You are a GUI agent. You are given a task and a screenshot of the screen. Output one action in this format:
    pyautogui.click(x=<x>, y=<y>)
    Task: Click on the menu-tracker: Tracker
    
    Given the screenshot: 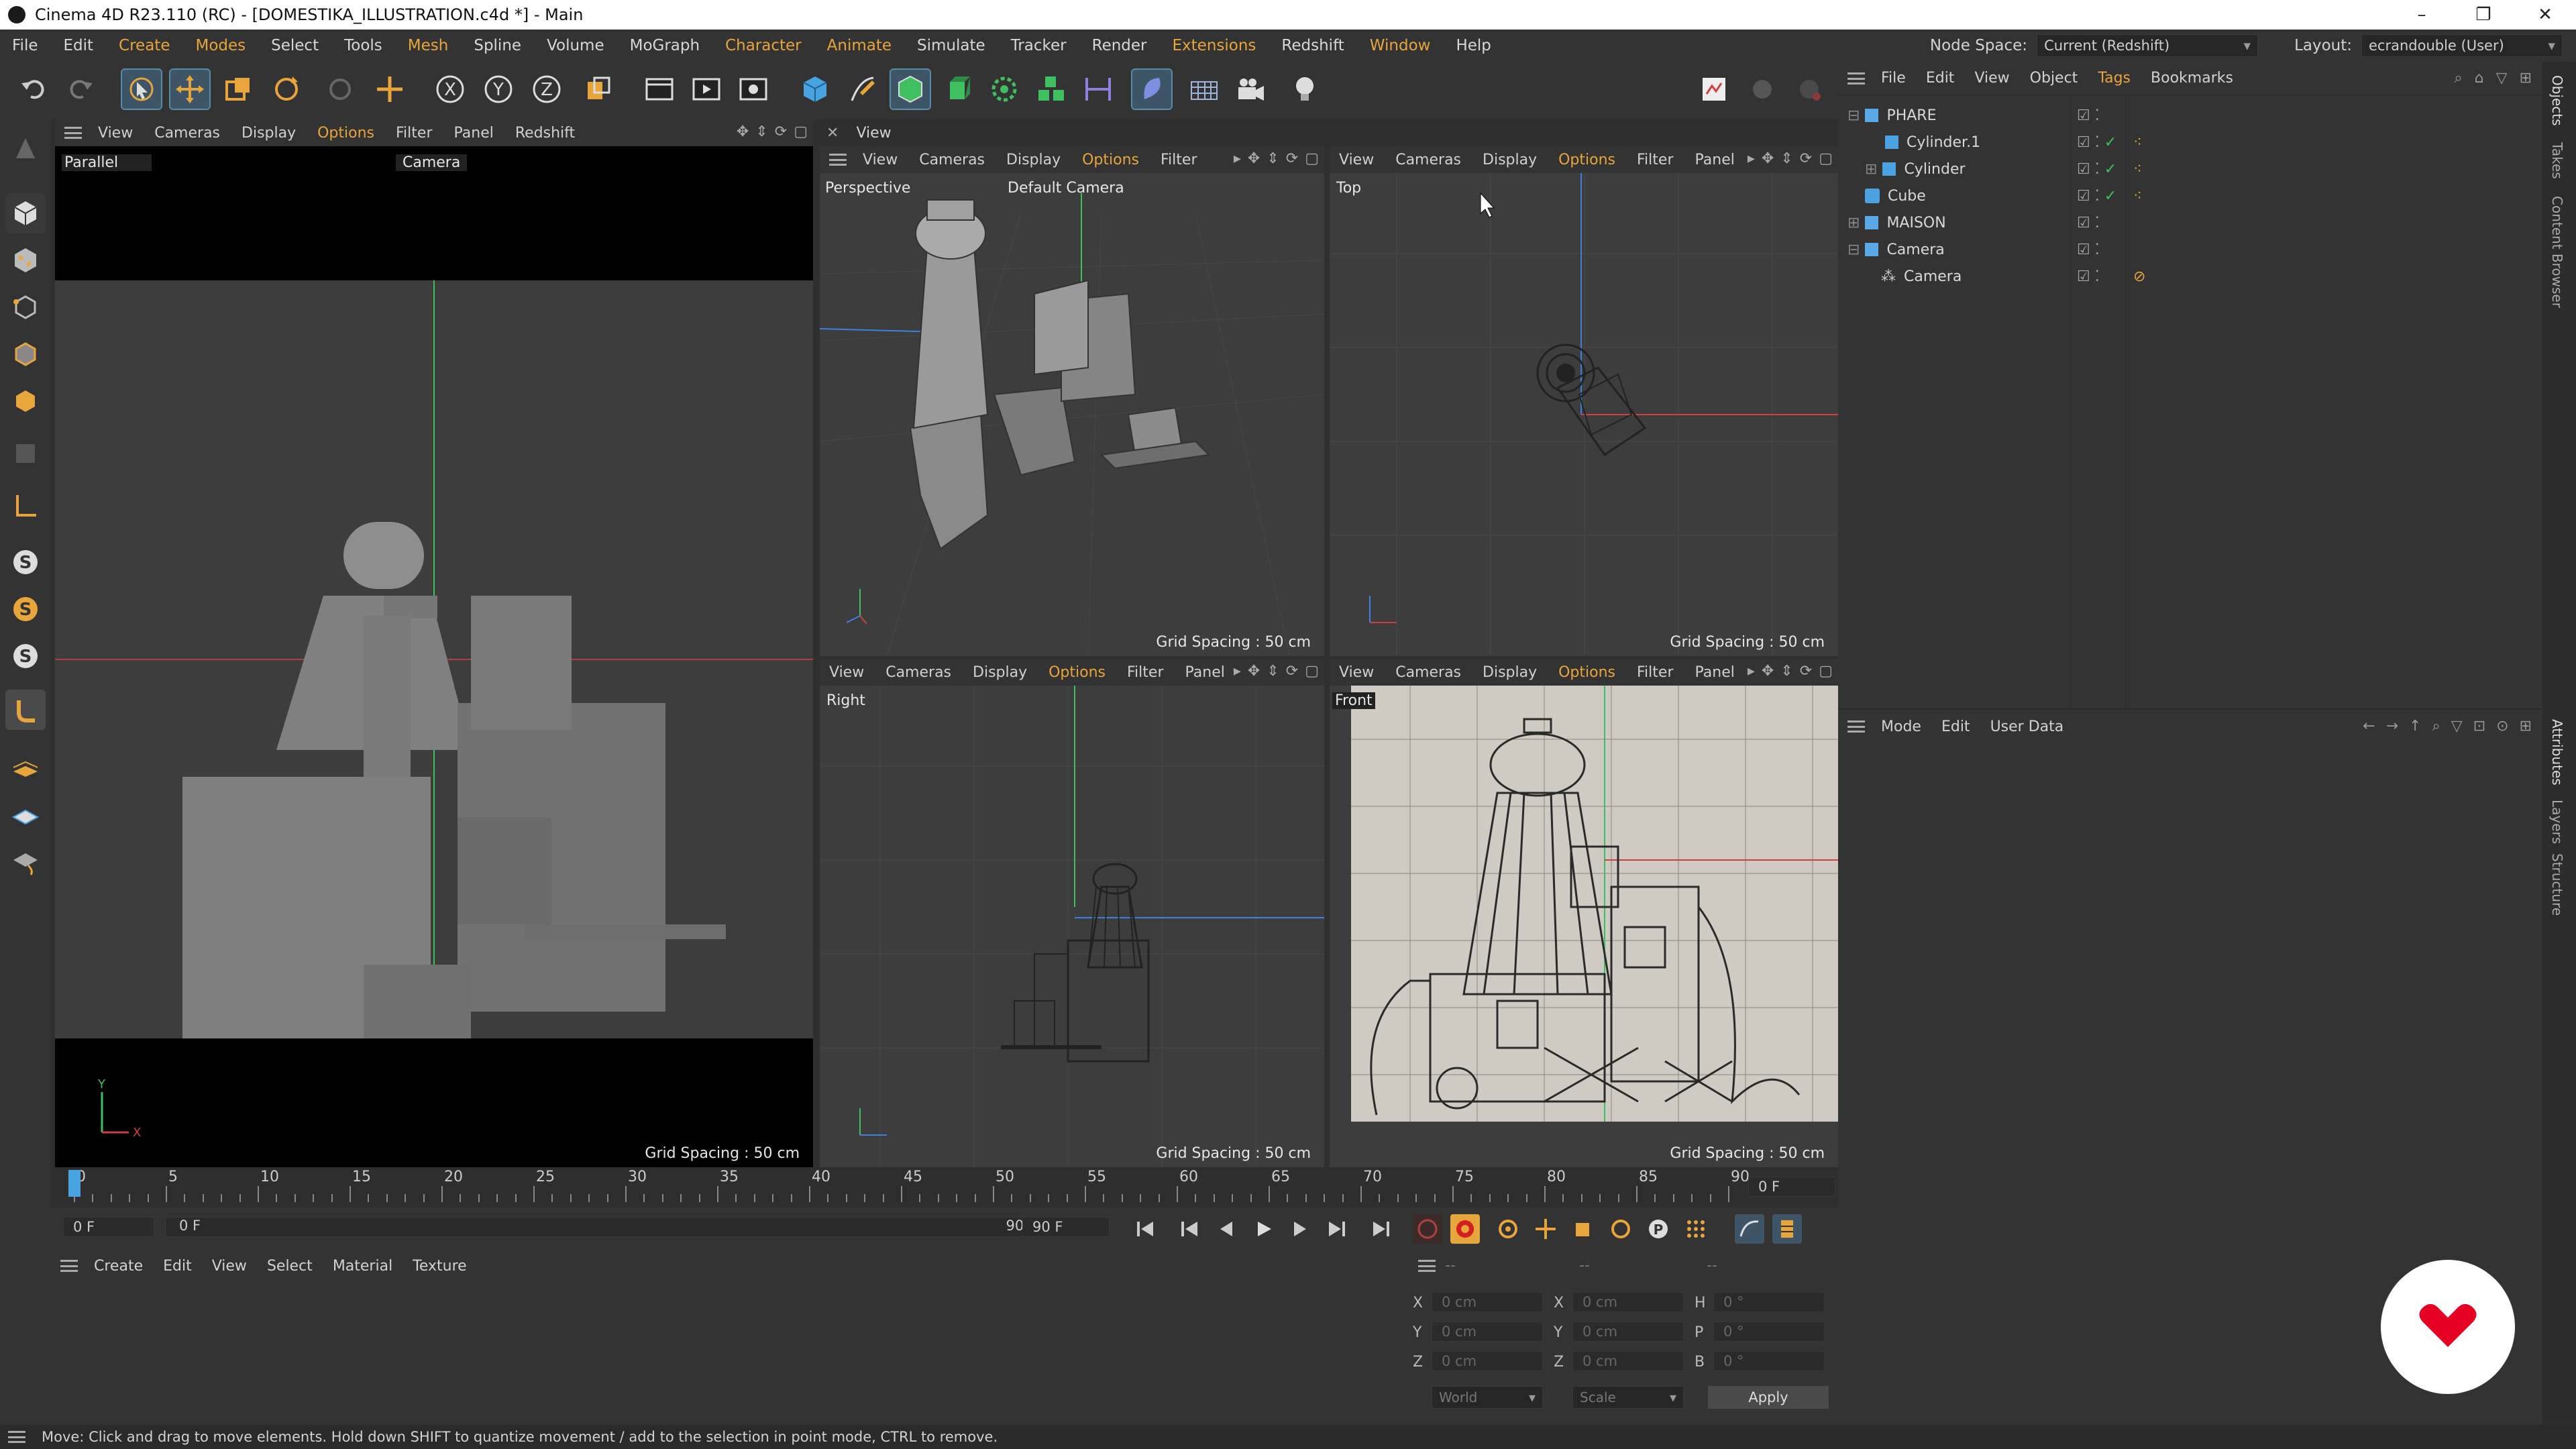 What is the action you would take?
    pyautogui.click(x=1039, y=45)
    